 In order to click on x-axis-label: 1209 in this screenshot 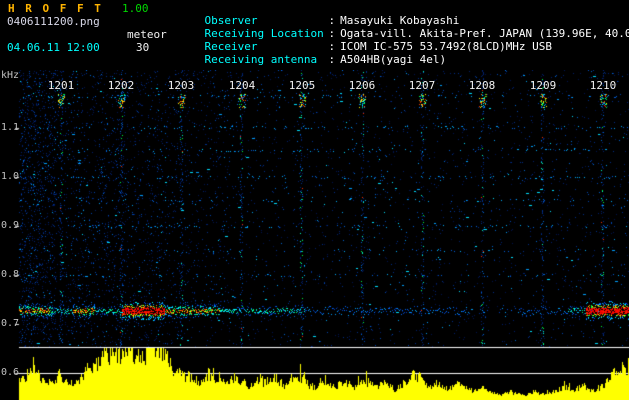, I will do `click(543, 85)`.